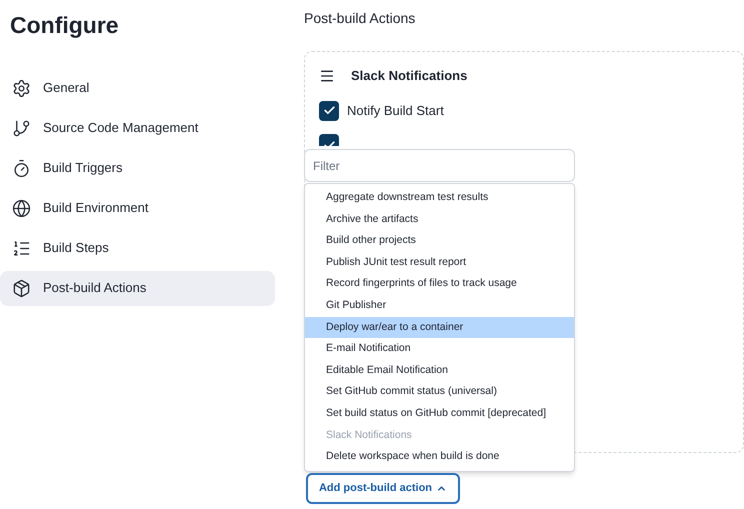 This screenshot has width=744, height=509. What do you see at coordinates (439, 349) in the screenshot?
I see `menu-item: E-mail Notification` at bounding box center [439, 349].